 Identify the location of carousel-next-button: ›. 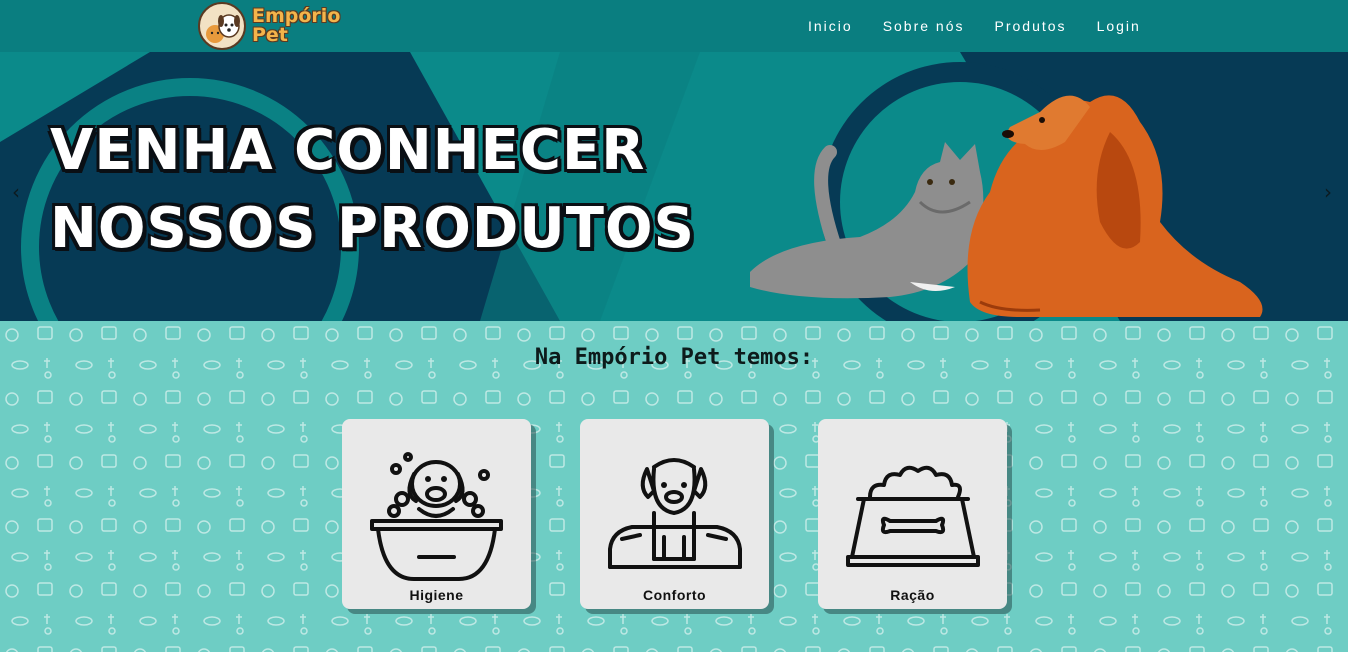
(1328, 192).